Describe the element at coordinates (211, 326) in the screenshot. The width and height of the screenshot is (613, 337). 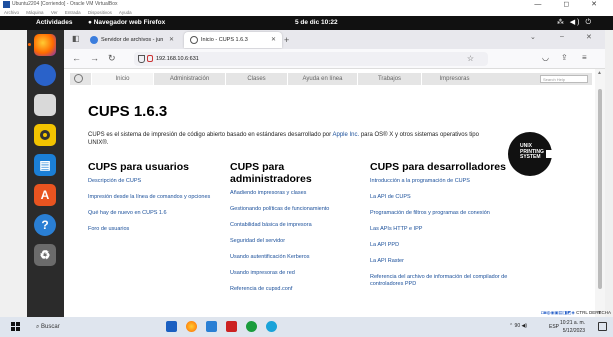
I see `virtualbox-taskbar-icon` at that location.